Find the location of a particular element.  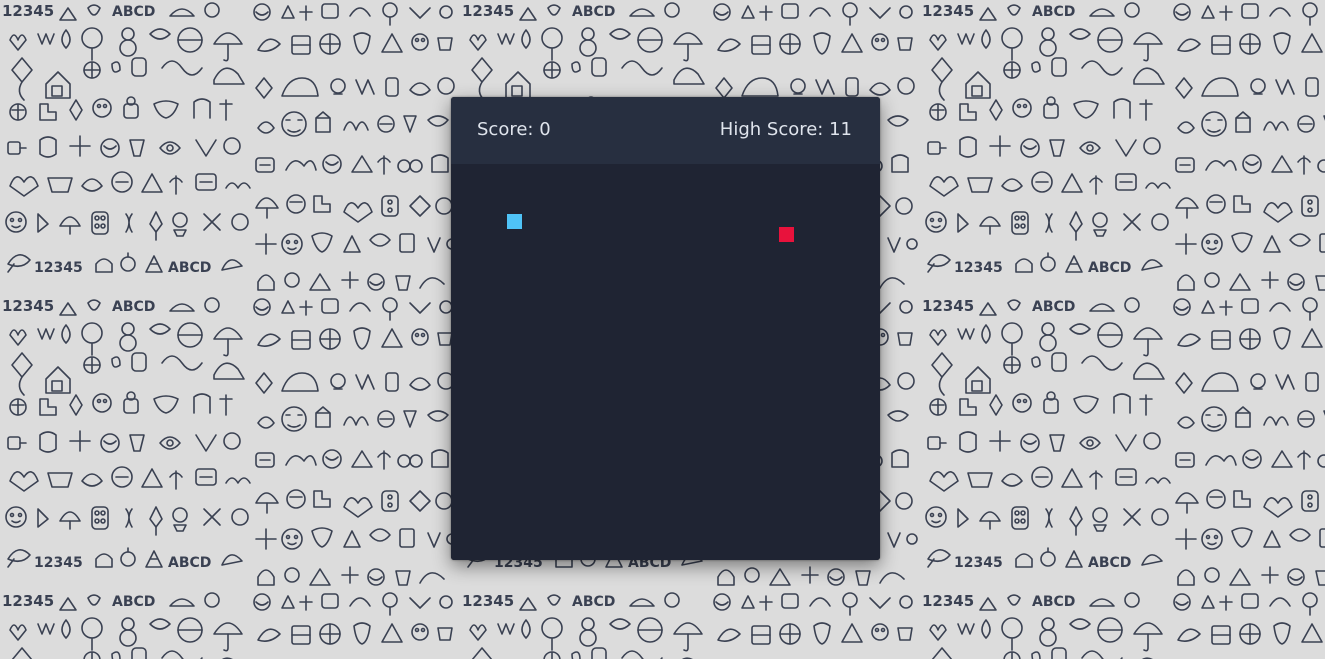

high-score-label: High Score: 11 is located at coordinates (785, 129).